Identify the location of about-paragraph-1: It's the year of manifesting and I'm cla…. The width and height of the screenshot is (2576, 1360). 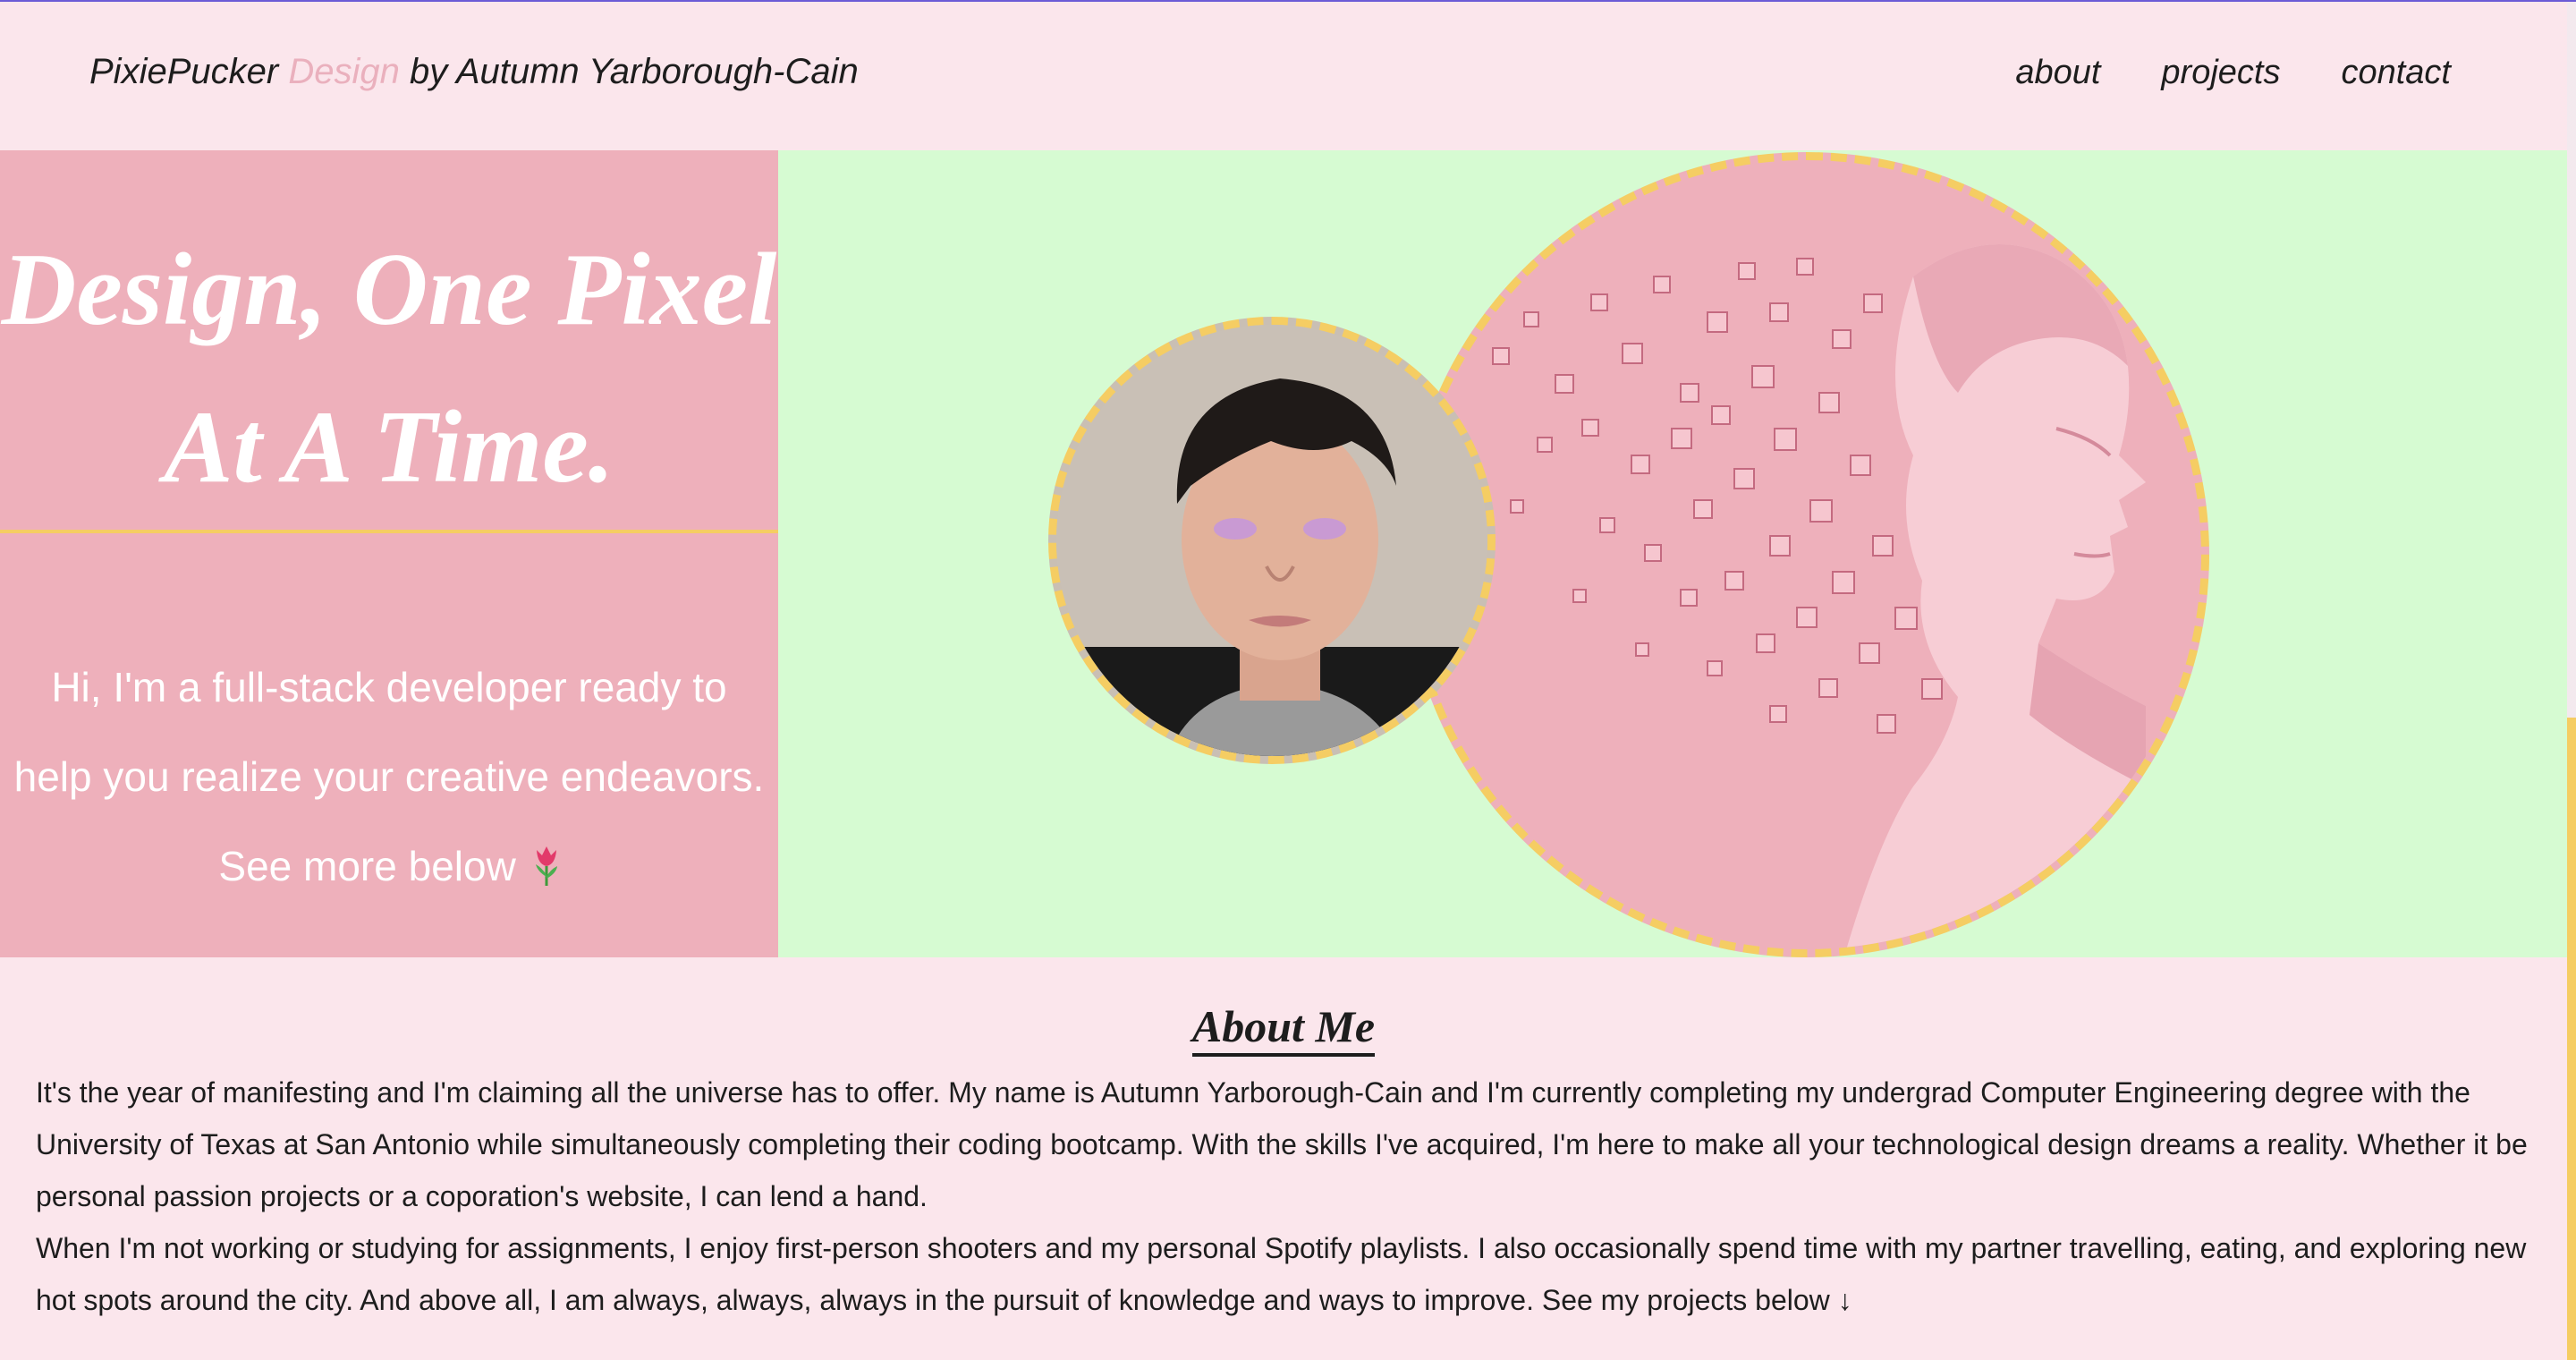
(1282, 1144).